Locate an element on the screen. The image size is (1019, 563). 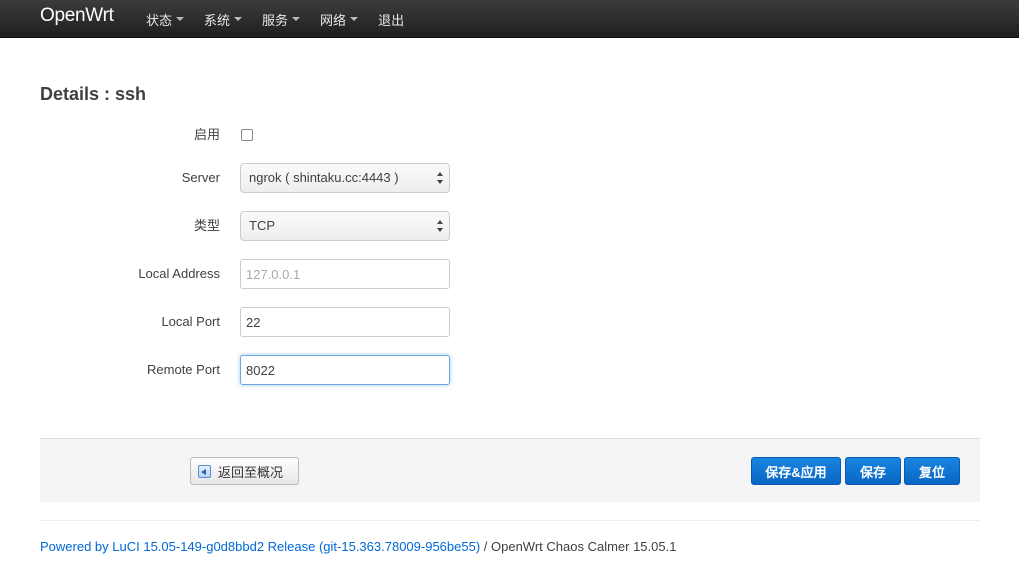
menu-logout-label: 退出 is located at coordinates (391, 20).